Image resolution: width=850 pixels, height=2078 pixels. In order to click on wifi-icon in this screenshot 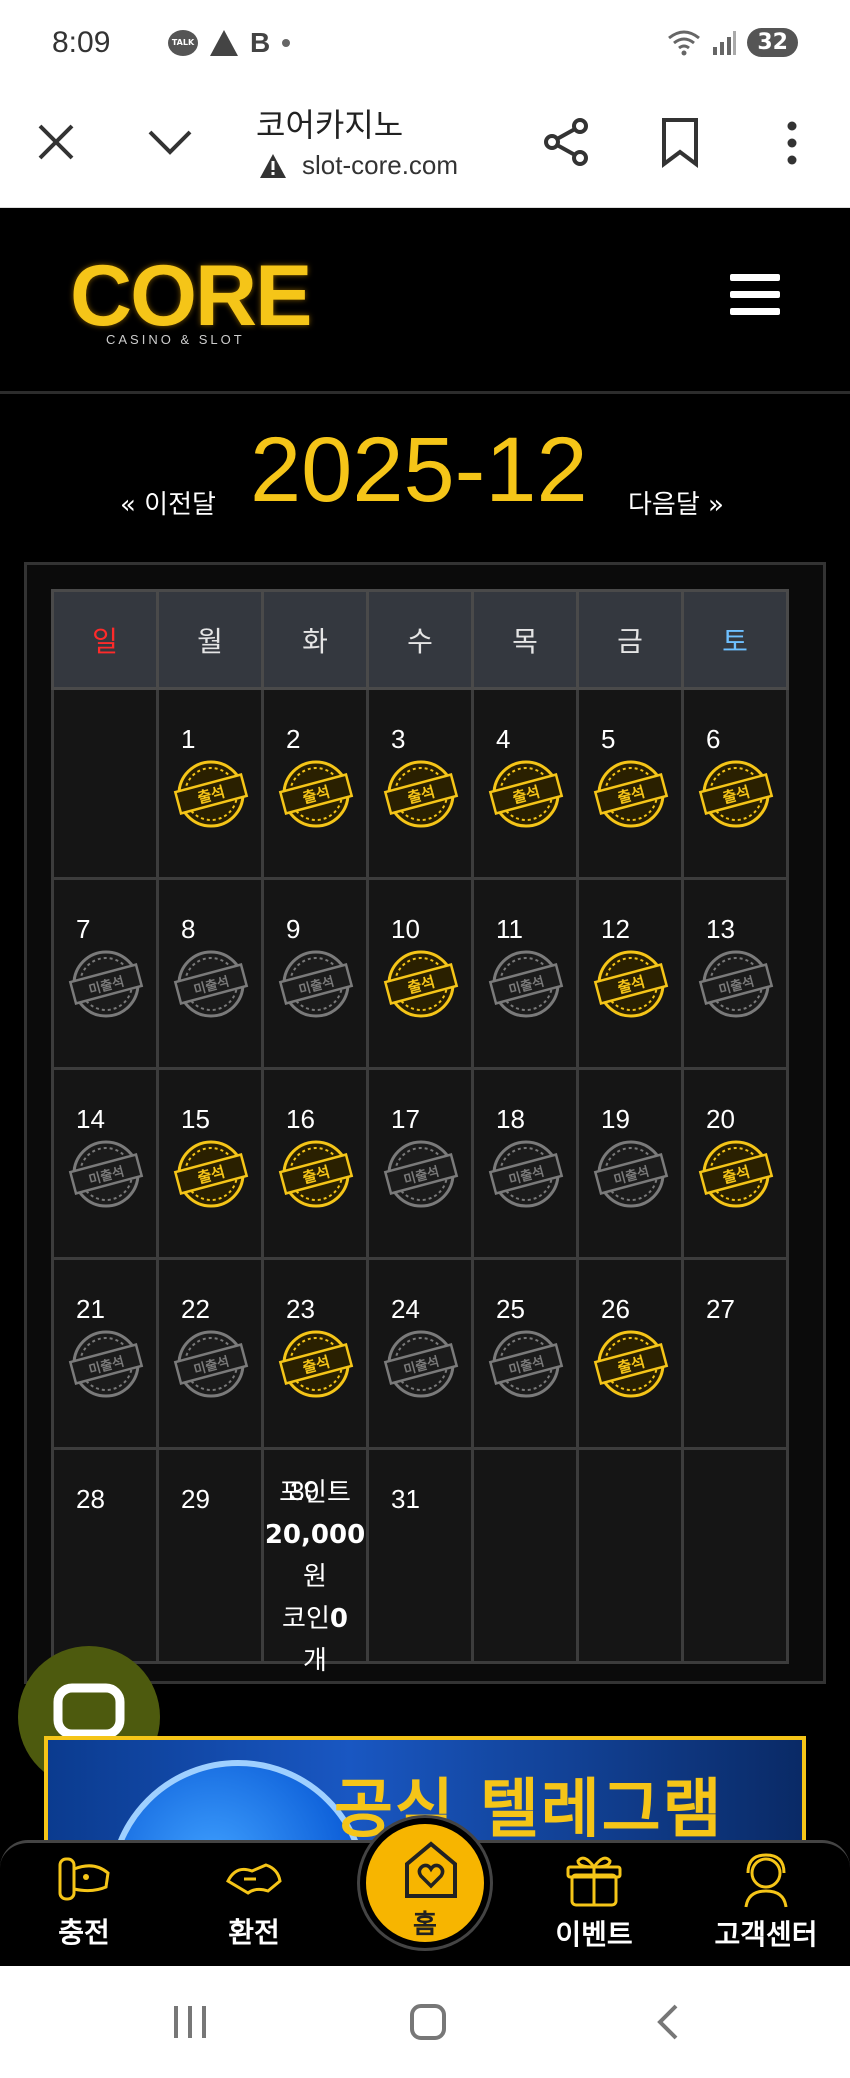, I will do `click(684, 42)`.